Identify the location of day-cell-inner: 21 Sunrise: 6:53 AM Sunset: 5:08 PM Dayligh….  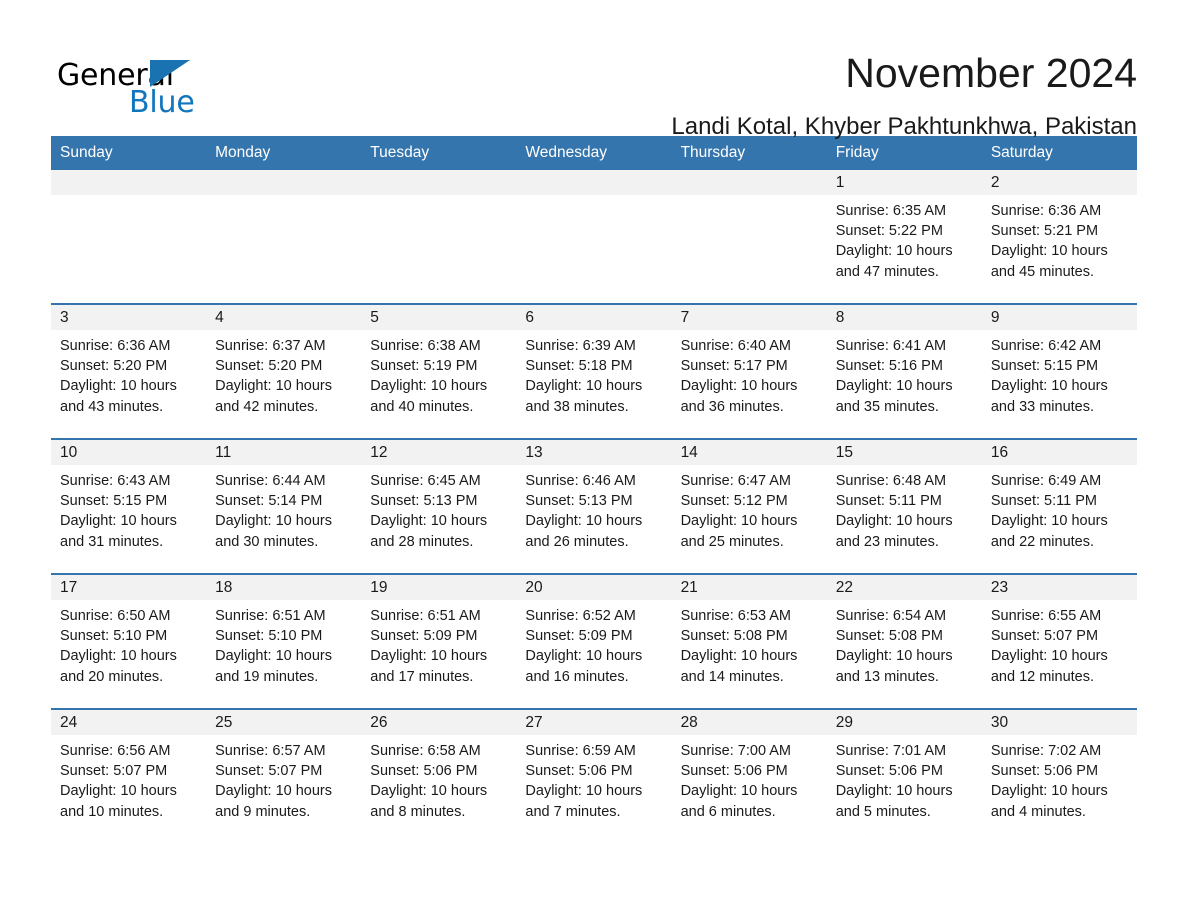
(749, 641).